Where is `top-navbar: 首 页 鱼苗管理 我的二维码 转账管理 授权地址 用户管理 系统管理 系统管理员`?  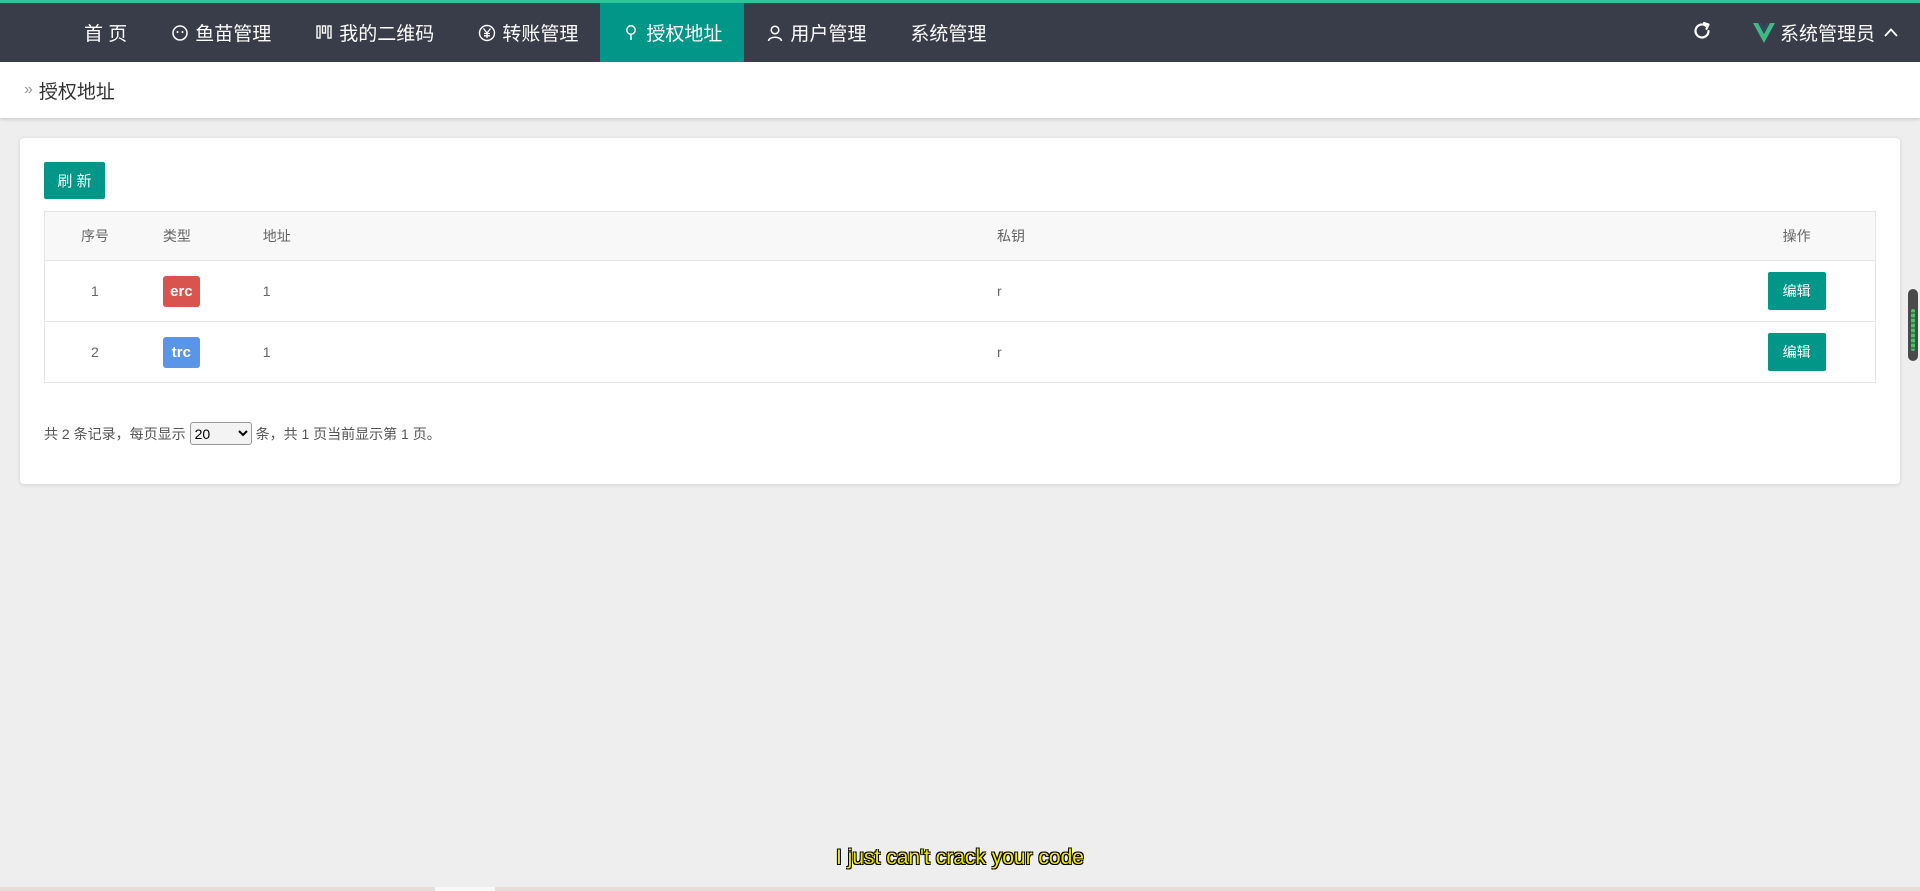 top-navbar: 首 页 鱼苗管理 我的二维码 转账管理 授权地址 用户管理 系统管理 系统管理员 is located at coordinates (960, 31).